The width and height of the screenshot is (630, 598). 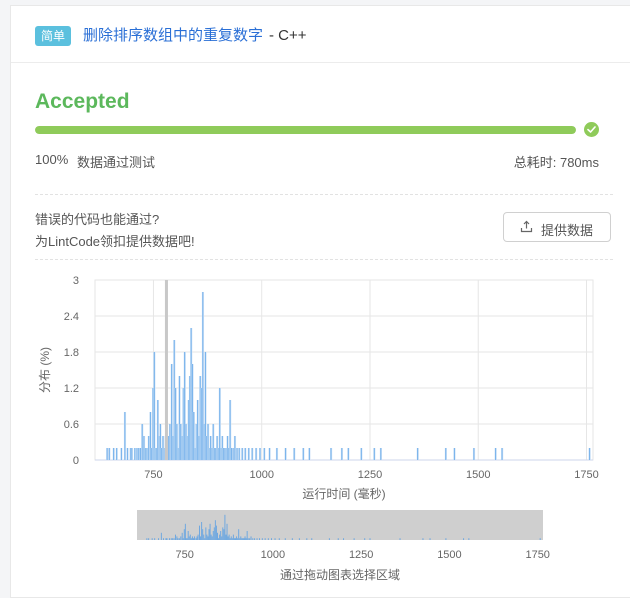 I want to click on navigator-caption: 通过拖动图表选择区域, so click(x=340, y=575).